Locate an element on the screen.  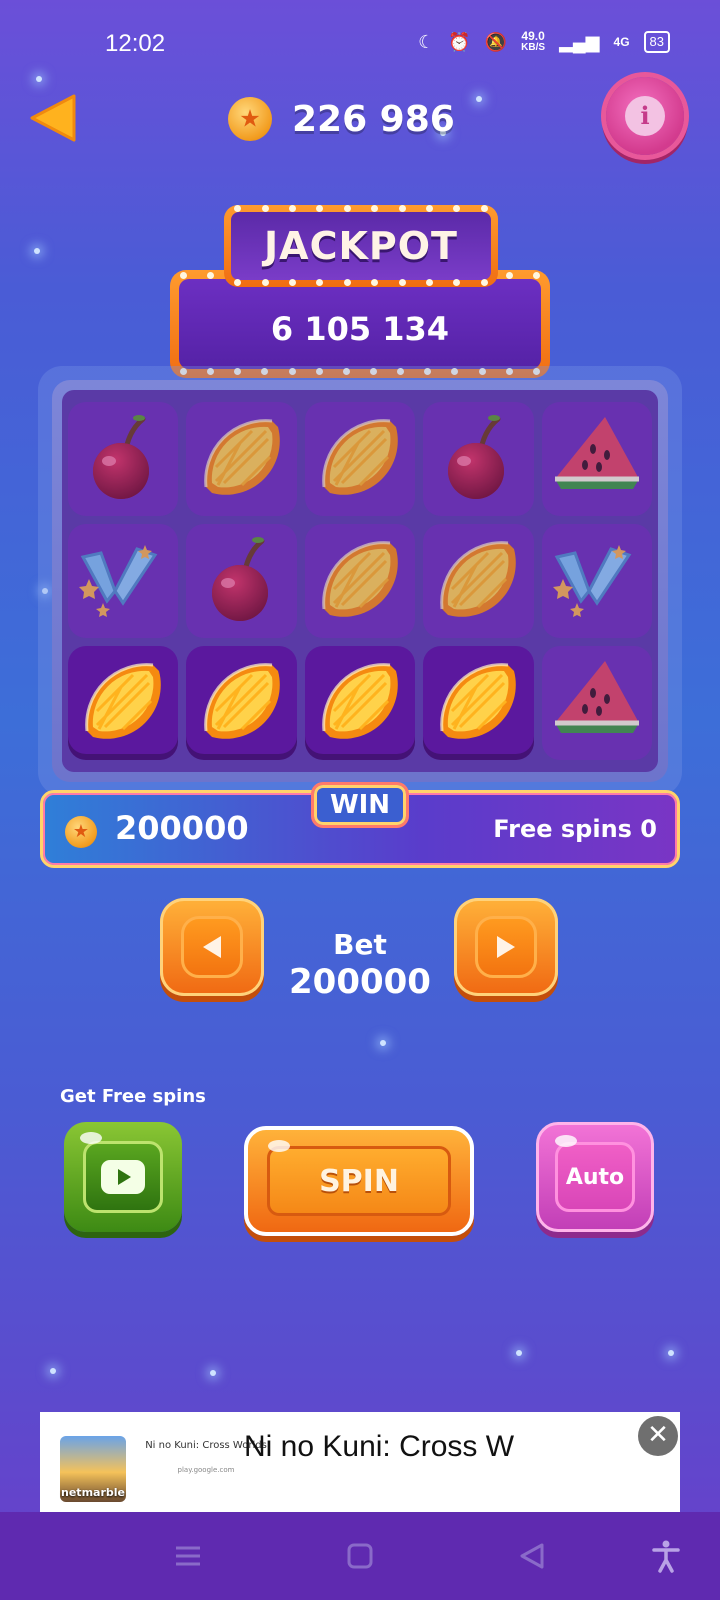
auto-spin-button: Auto is located at coordinates (595, 1177).